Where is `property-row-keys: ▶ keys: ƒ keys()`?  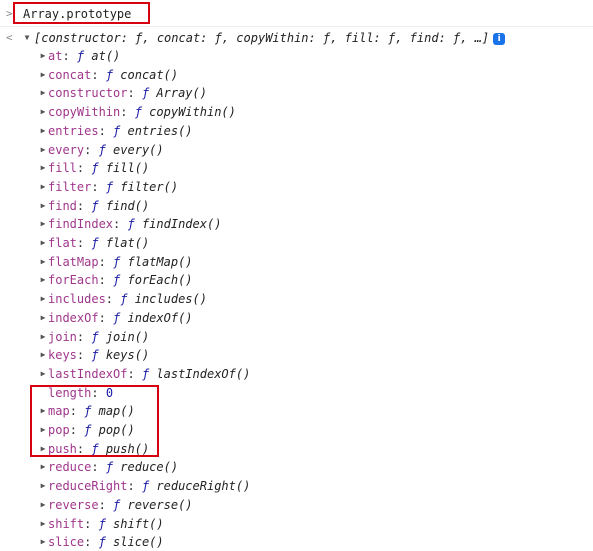
property-row-keys: ▶ keys: ƒ keys() is located at coordinates (94, 355).